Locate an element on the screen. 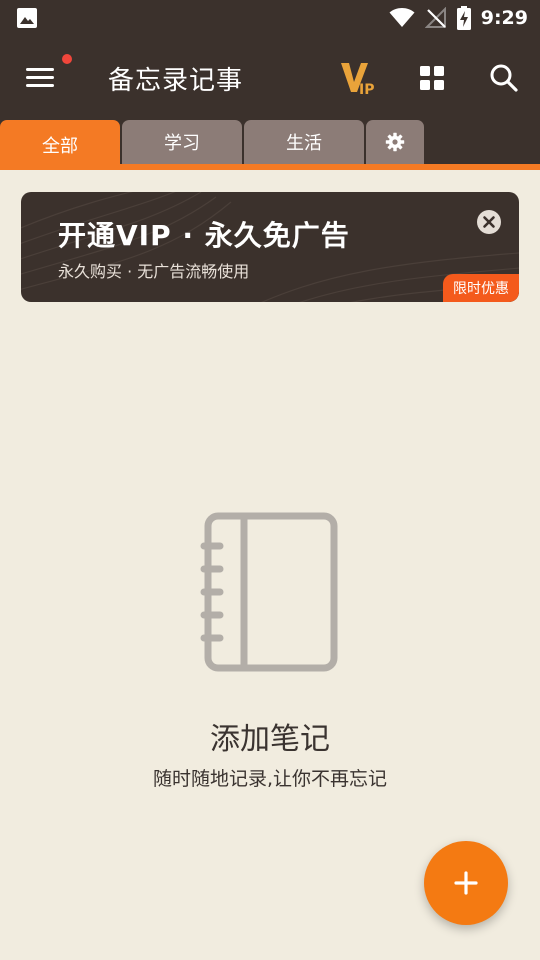 This screenshot has width=540, height=960. tab-life: 生活 is located at coordinates (304, 142).